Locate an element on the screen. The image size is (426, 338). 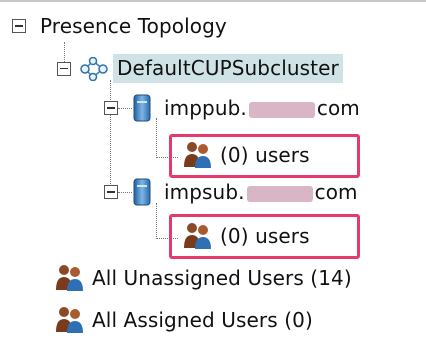
tree-root: Presence Topology is located at coordinates (119, 26).